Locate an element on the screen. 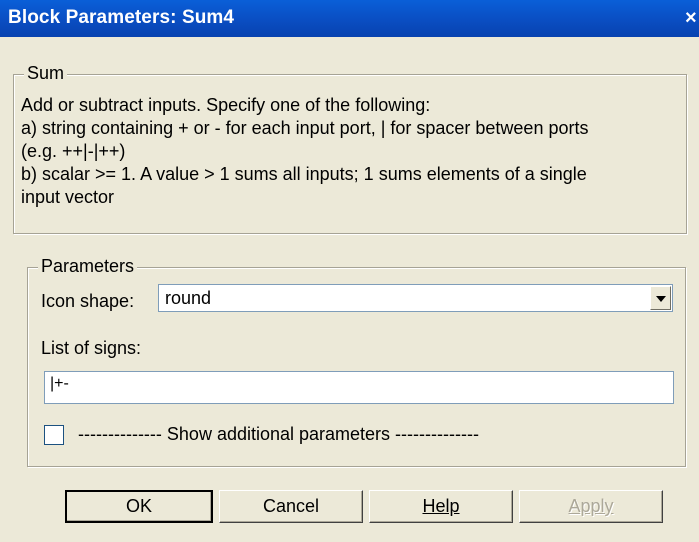 This screenshot has width=699, height=542. list-of-signs-label: List of signs: is located at coordinates (91, 348).